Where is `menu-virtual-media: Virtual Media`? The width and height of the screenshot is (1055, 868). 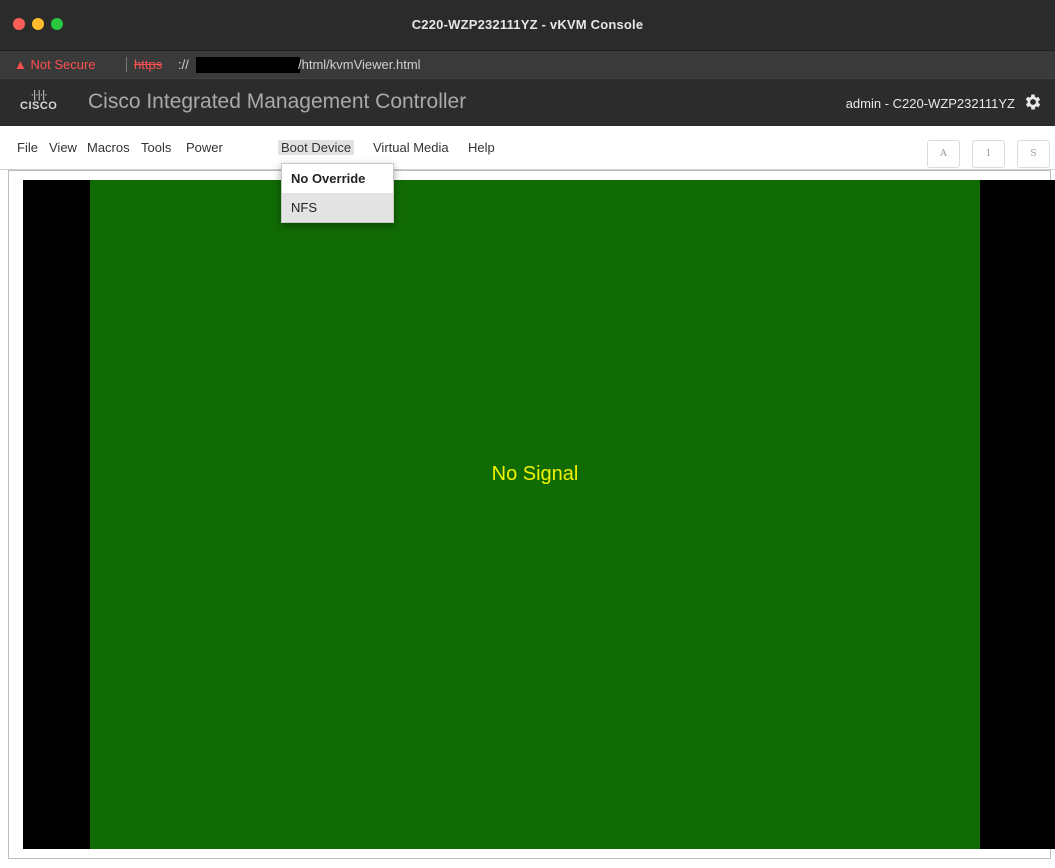
menu-virtual-media: Virtual Media is located at coordinates (411, 147).